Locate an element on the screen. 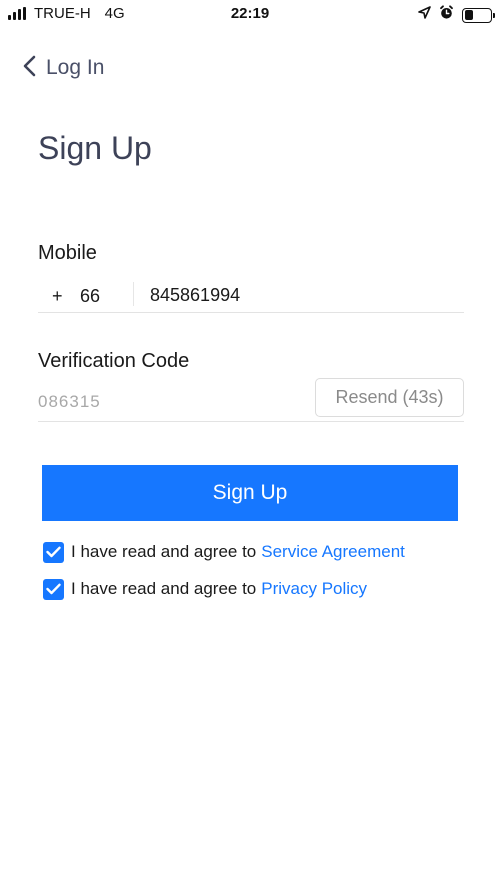 This screenshot has width=500, height=889. mobile-field: + 66 is located at coordinates (251, 296).